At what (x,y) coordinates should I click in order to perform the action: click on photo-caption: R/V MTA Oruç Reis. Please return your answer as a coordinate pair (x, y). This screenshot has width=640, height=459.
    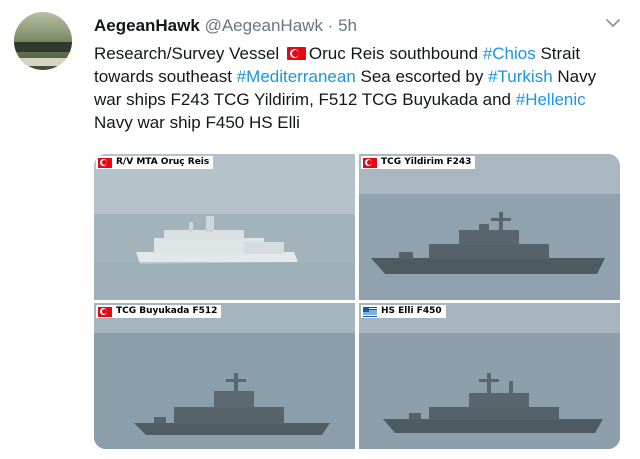
    Looking at the image, I should click on (155, 162).